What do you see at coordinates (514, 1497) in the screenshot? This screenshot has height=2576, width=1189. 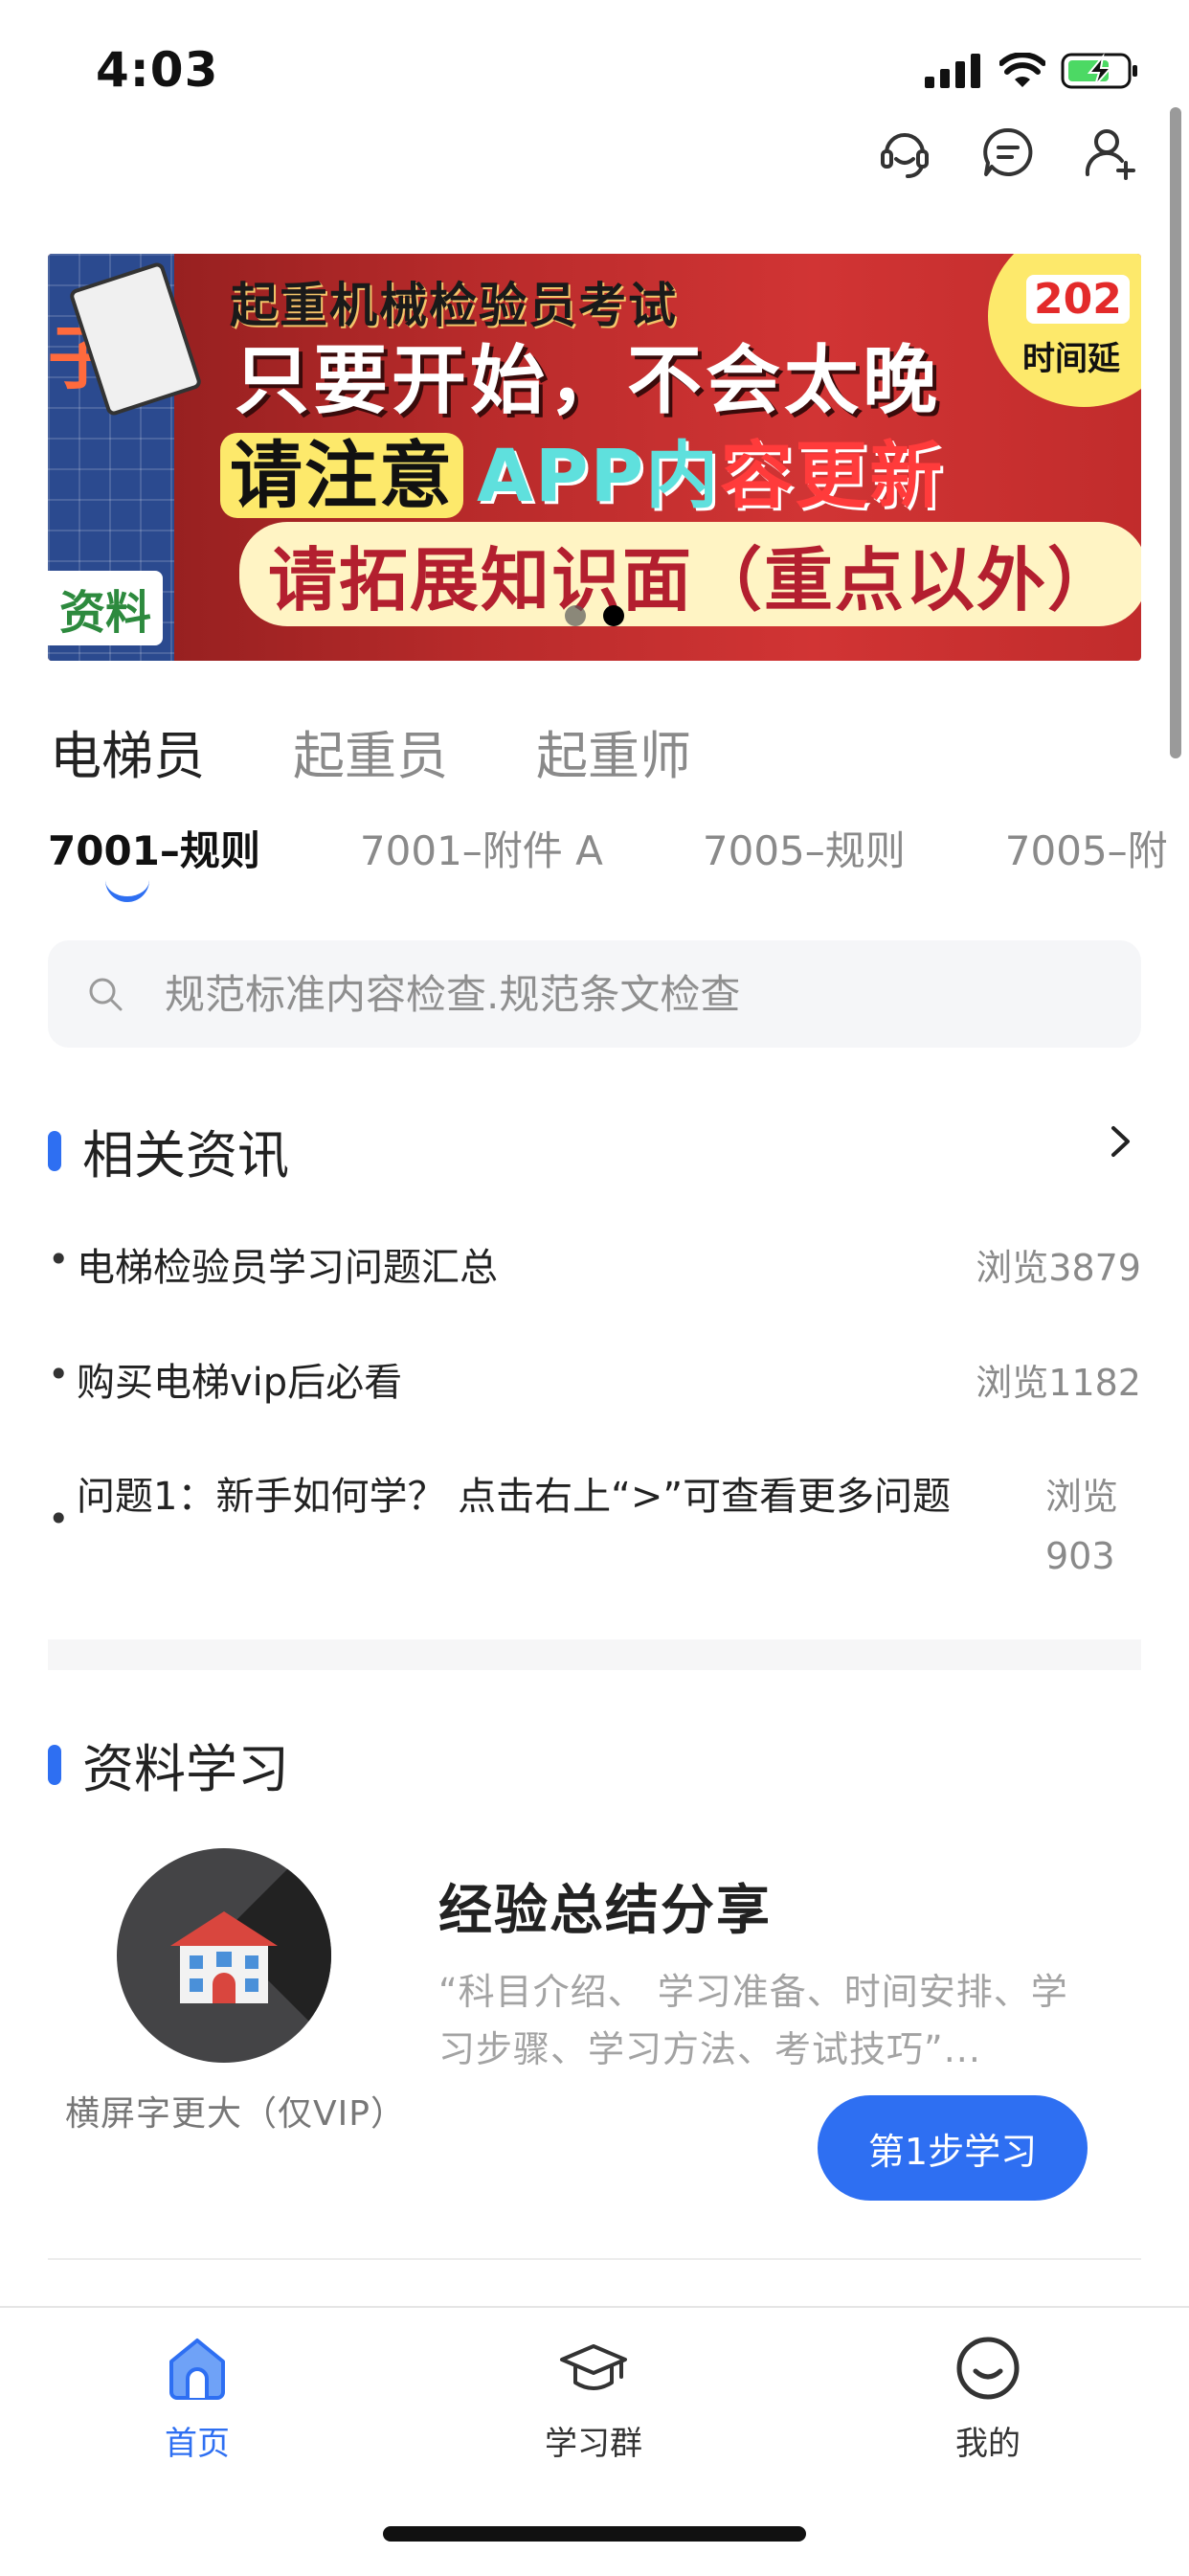 I see `news-title: 问题1：新手如何学？ 点击右上“>”可查看更多问题` at bounding box center [514, 1497].